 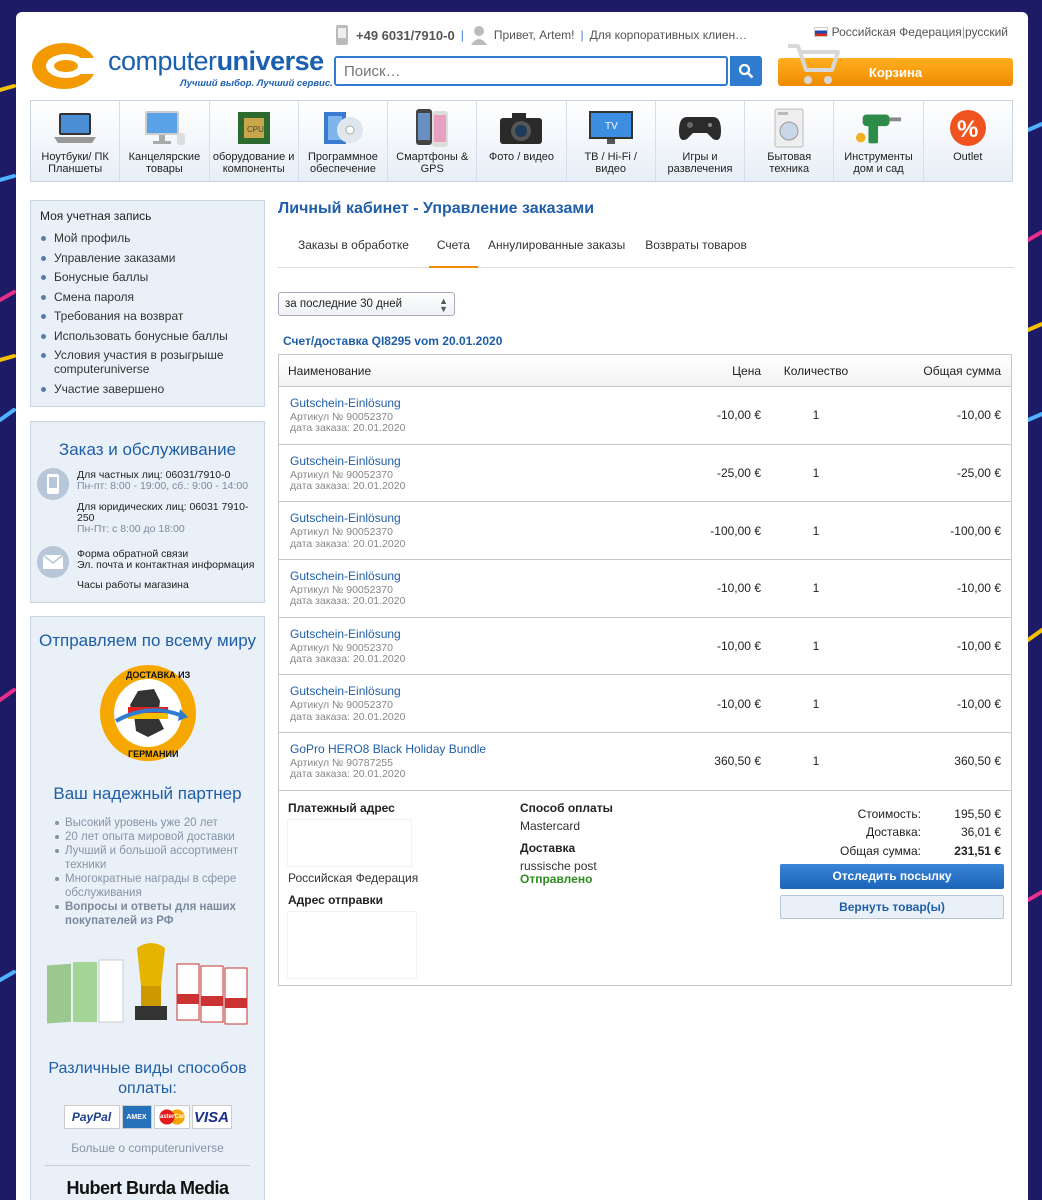 I want to click on search-input, so click(x=531, y=71).